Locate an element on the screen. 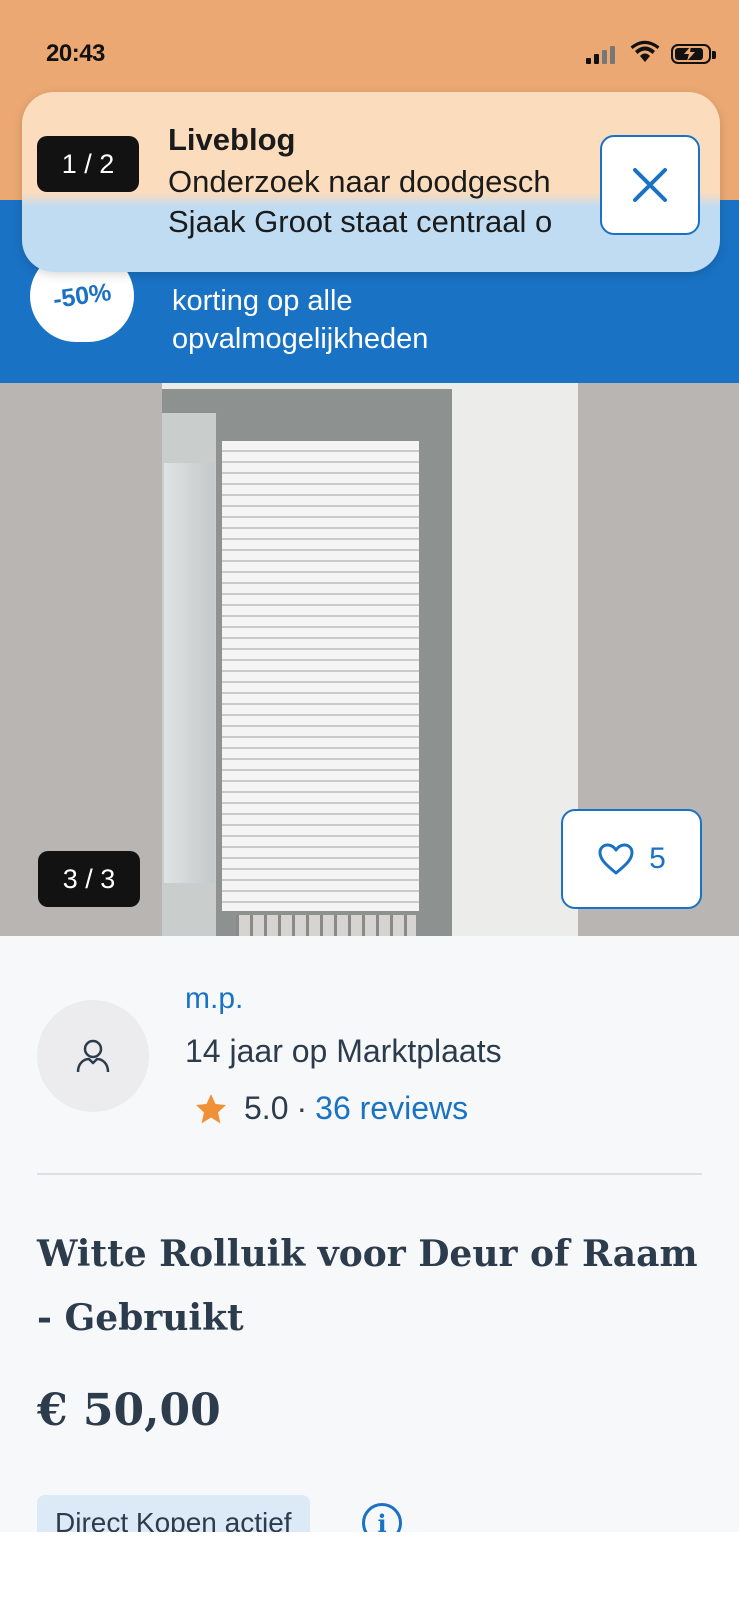 Image resolution: width=739 pixels, height=1600 pixels. notification-title: Liveblog is located at coordinates (232, 139).